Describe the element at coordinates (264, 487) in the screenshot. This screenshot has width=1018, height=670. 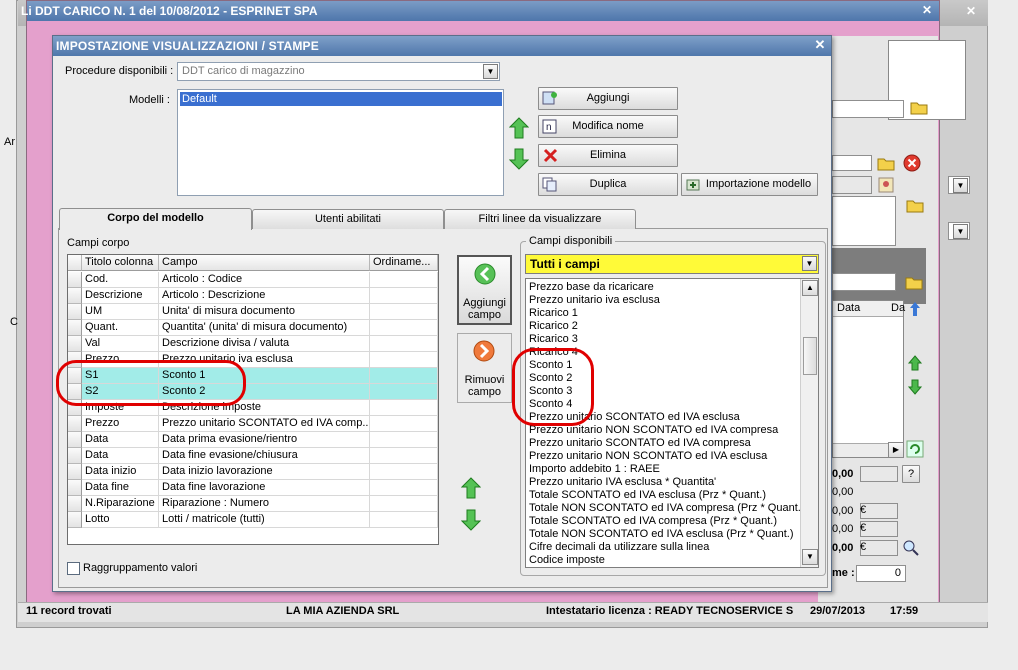
I see `cell-campo: Data fine lavorazione` at that location.